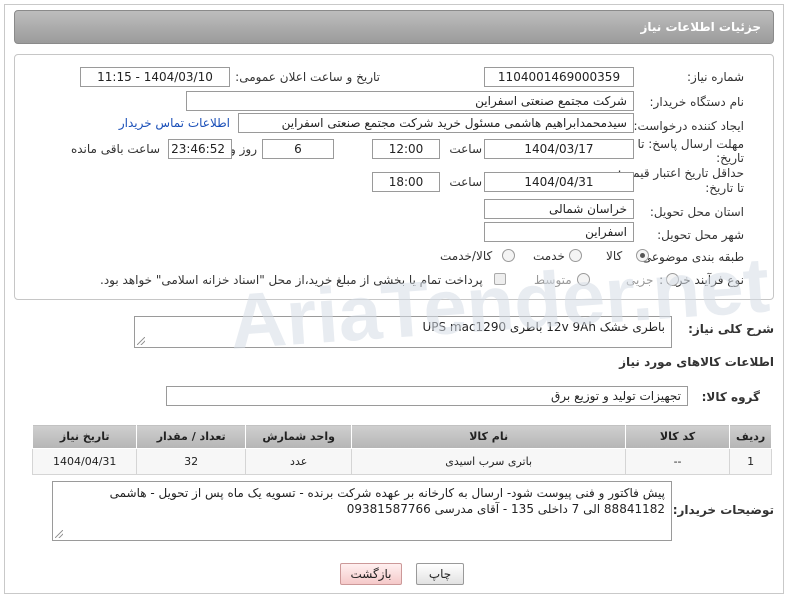 The height and width of the screenshot is (598, 788). What do you see at coordinates (488, 436) in the screenshot?
I see `col-name: نام کالا` at bounding box center [488, 436].